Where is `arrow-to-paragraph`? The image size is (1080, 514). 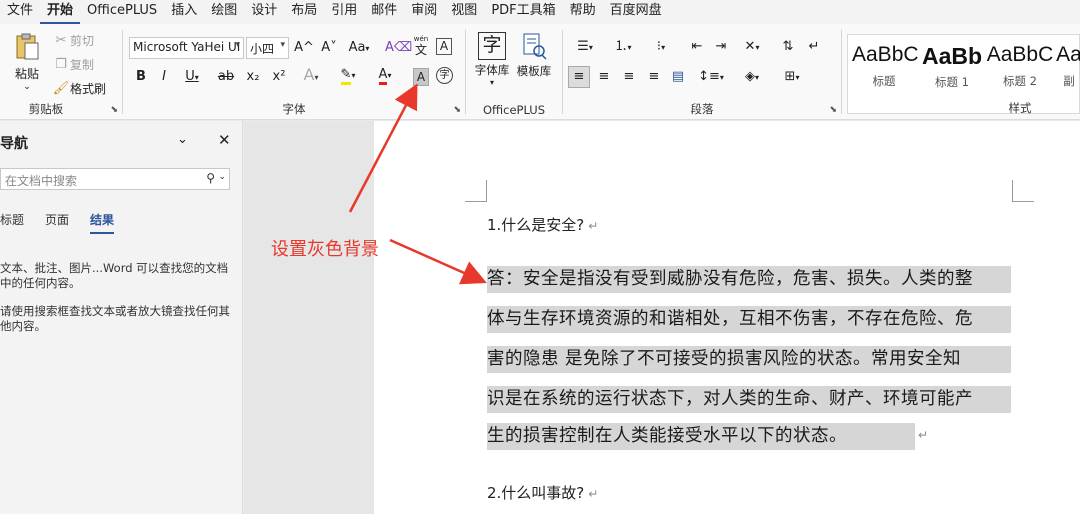 arrow-to-paragraph is located at coordinates (438, 261).